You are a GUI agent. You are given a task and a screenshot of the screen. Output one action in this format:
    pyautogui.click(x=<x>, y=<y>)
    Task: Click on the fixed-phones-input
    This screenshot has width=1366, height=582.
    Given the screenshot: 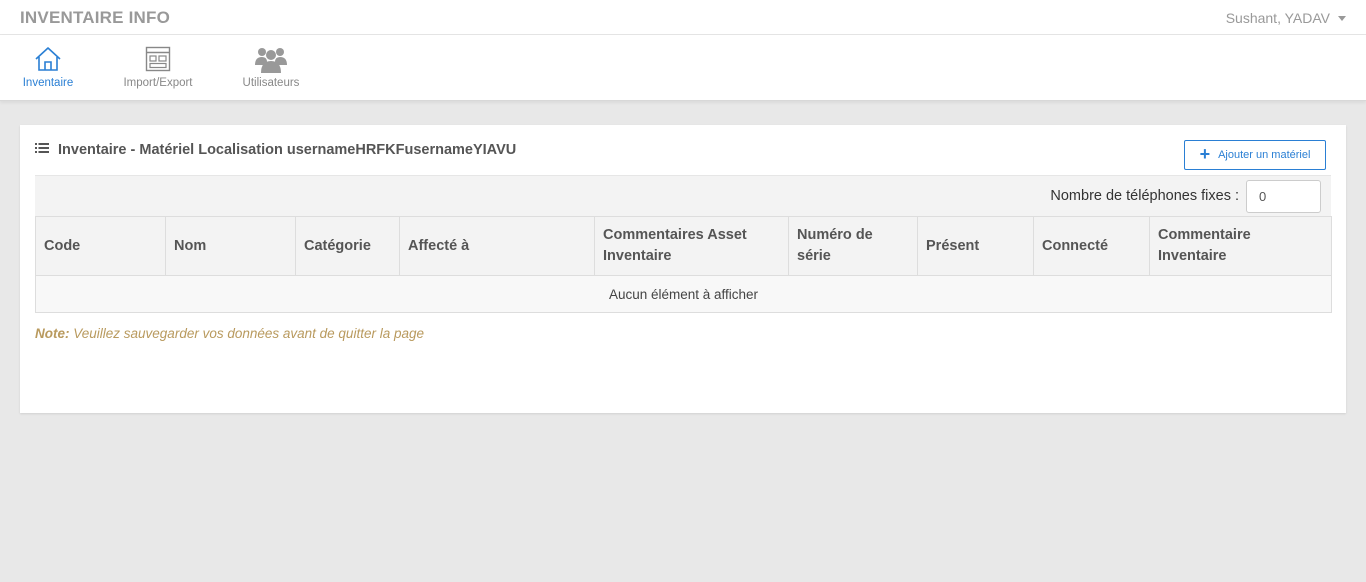 What is the action you would take?
    pyautogui.click(x=1283, y=196)
    